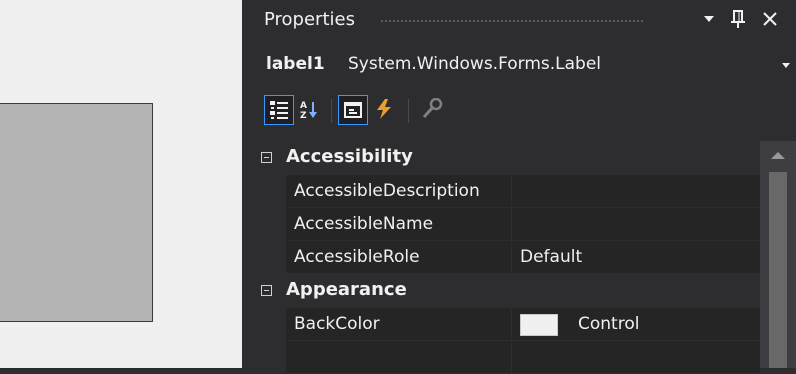 The image size is (796, 374). I want to click on property-name, so click(399, 357).